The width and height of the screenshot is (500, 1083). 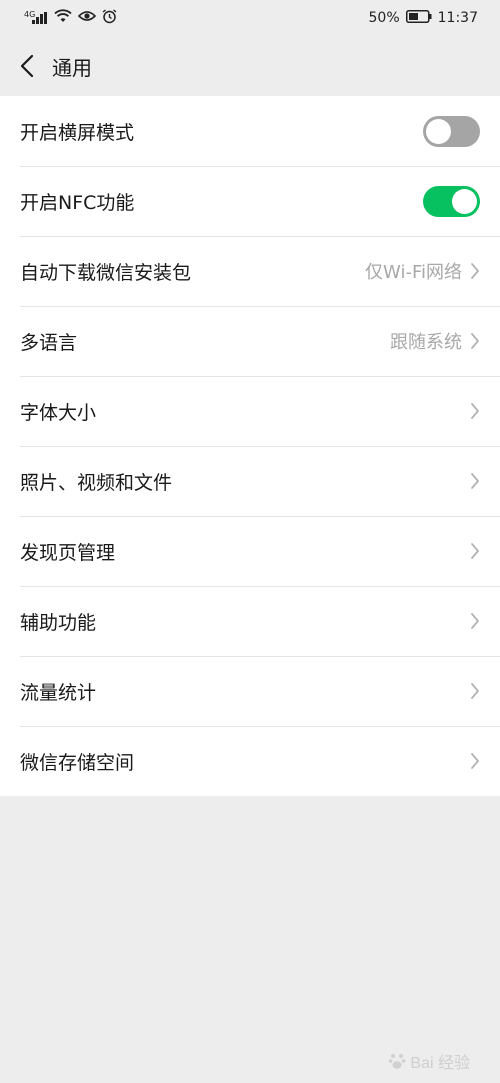 I want to click on chevron-left-icon, so click(x=27, y=66).